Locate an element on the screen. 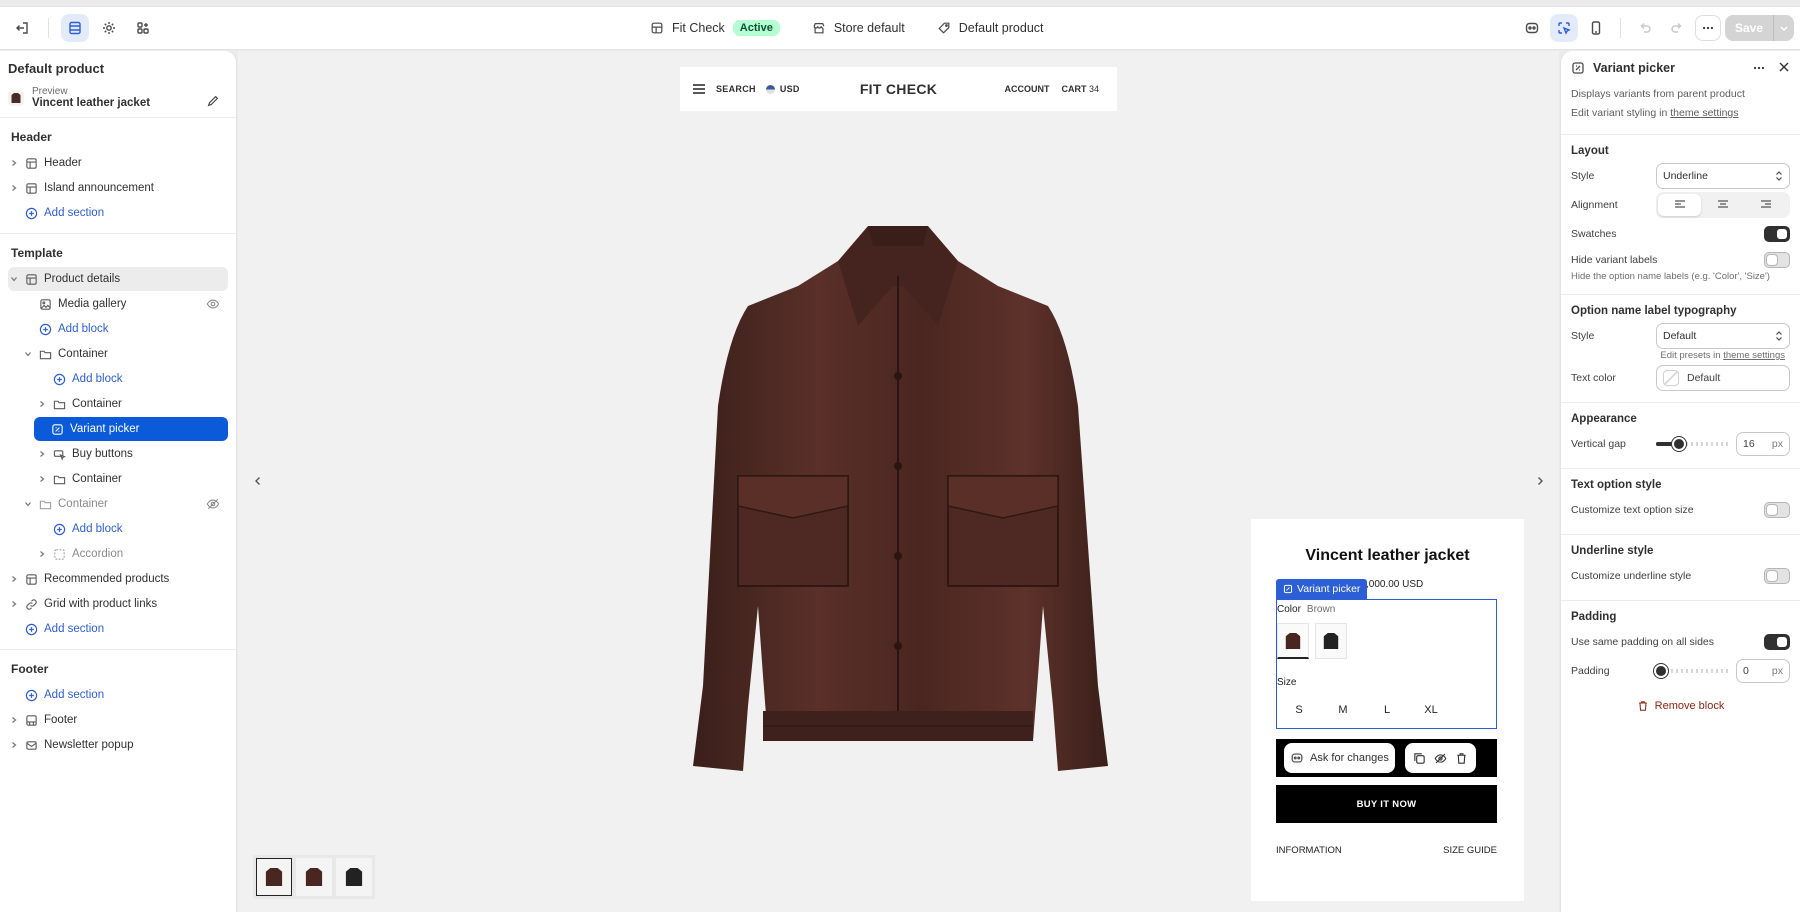  exit-icon is located at coordinates (22, 28).